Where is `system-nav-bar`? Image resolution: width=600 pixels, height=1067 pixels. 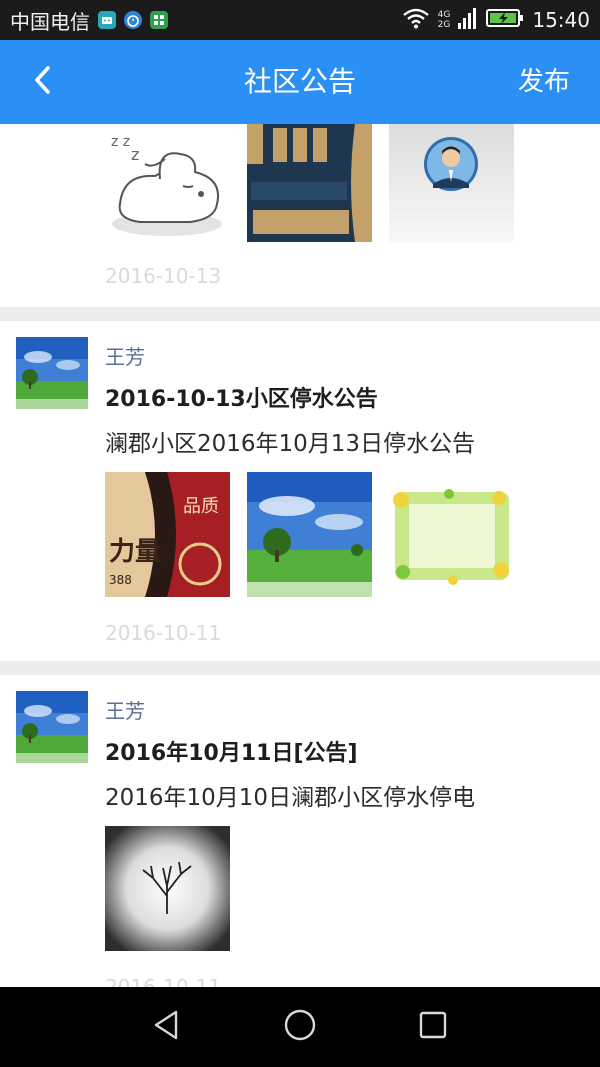 system-nav-bar is located at coordinates (300, 1027).